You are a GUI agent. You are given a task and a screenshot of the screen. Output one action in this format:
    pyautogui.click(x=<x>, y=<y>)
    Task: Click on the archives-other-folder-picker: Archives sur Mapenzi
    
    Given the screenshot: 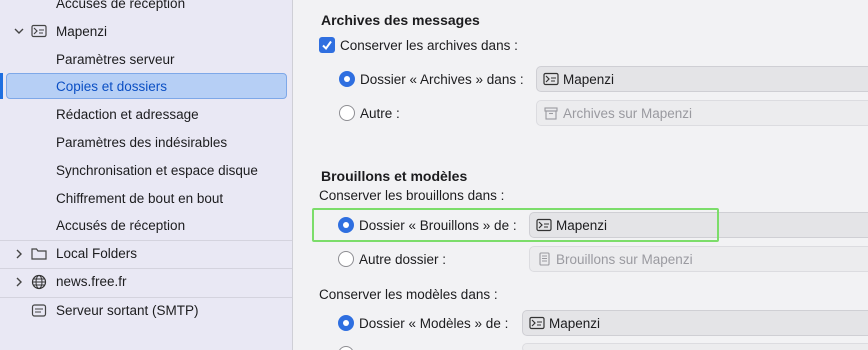 What is the action you would take?
    pyautogui.click(x=702, y=113)
    